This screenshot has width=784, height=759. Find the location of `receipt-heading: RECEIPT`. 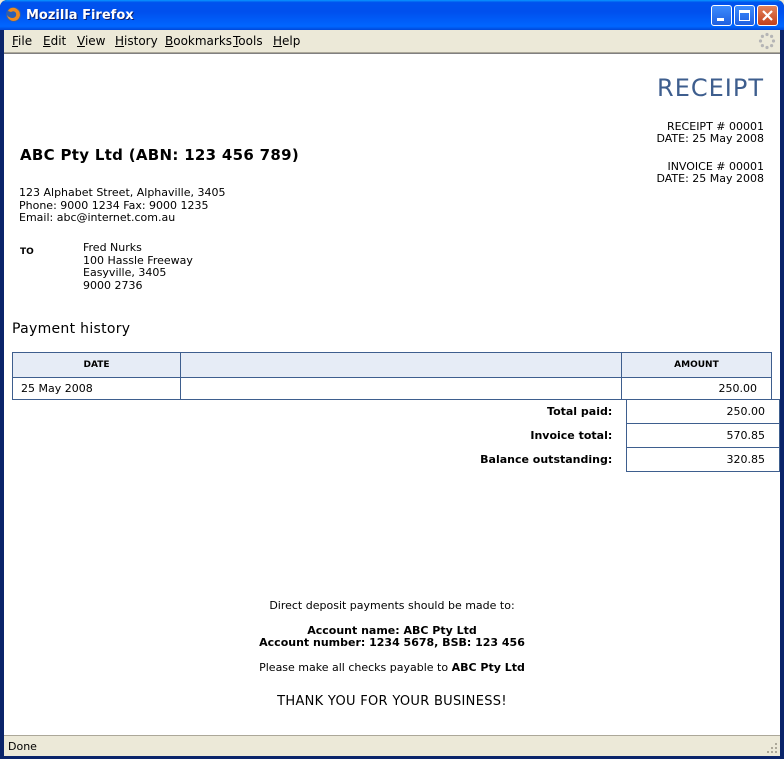

receipt-heading: RECEIPT is located at coordinates (710, 88).